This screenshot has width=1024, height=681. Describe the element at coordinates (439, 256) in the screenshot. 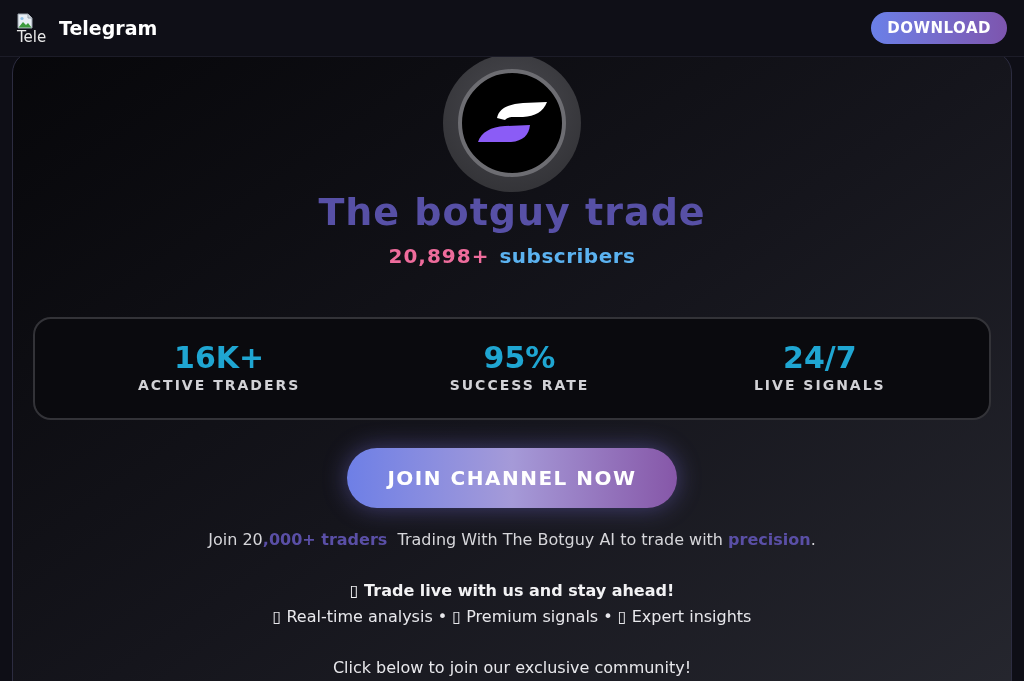

I see `subscriber-count: 20,898+` at that location.